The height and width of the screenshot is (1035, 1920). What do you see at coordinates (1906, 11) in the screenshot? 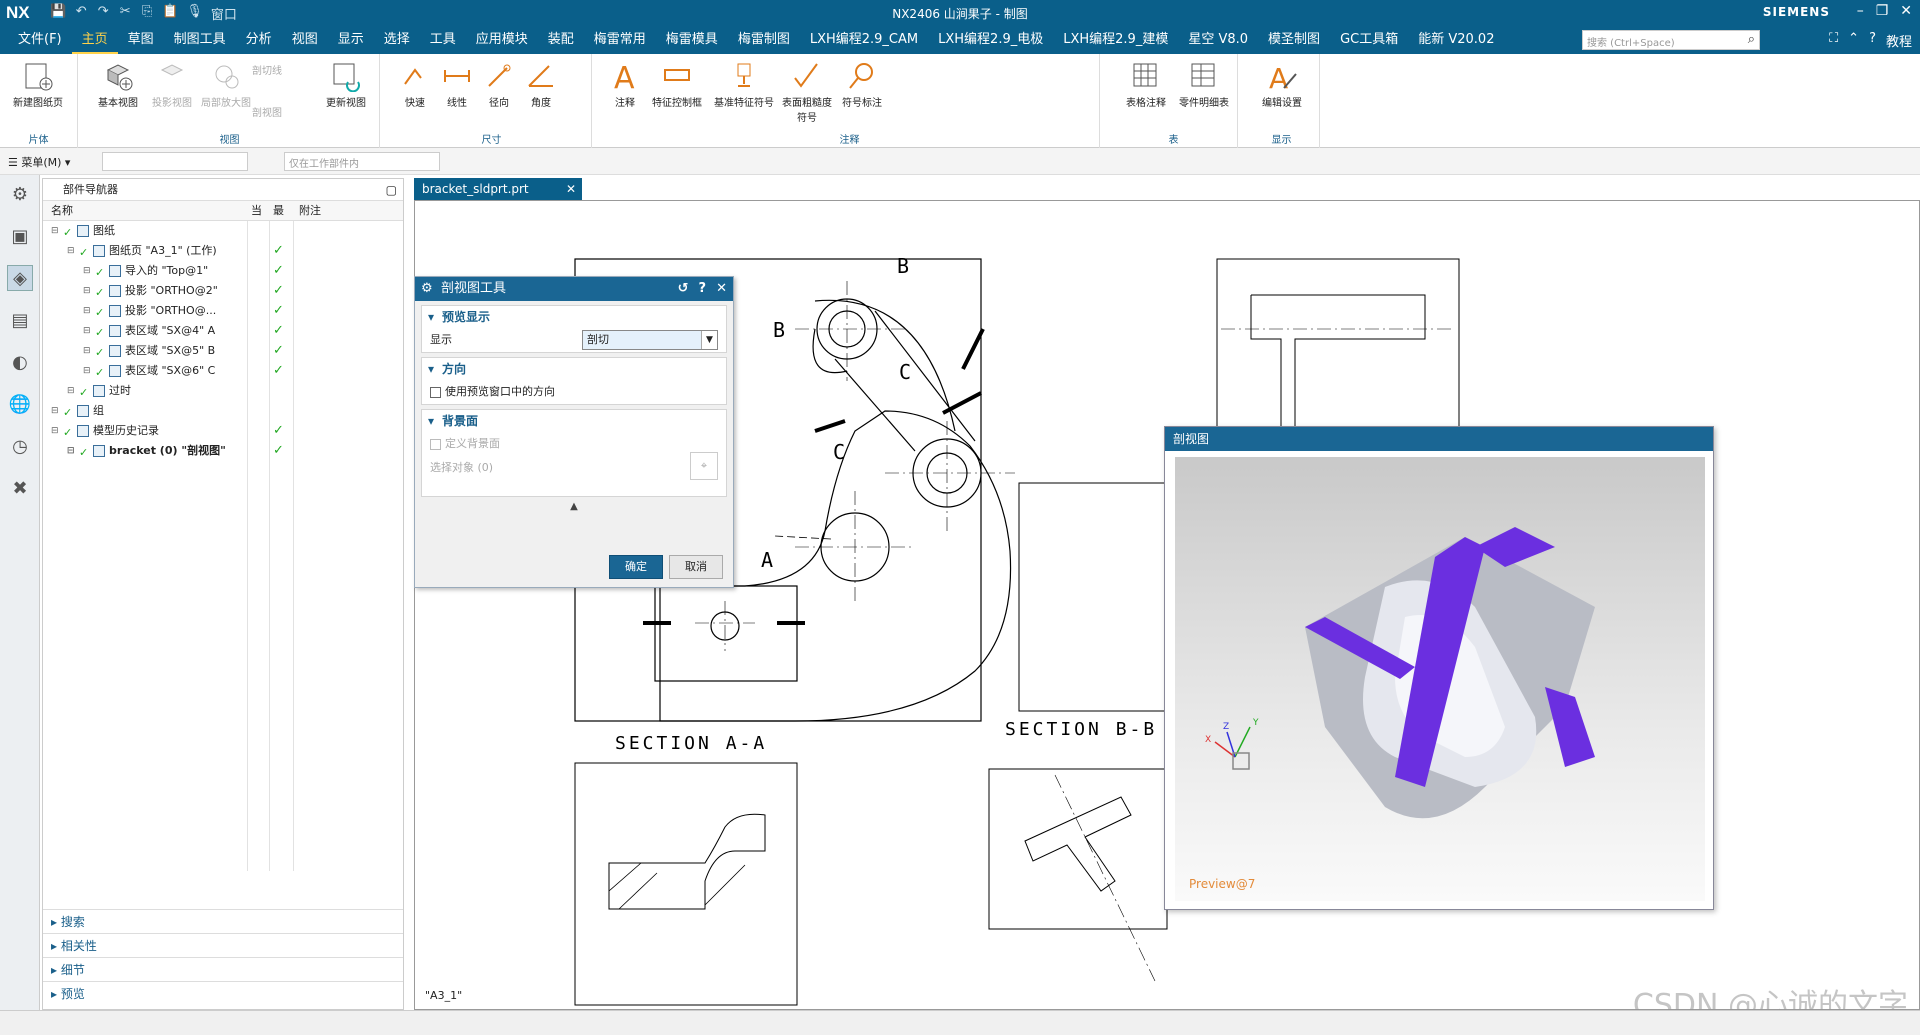
I see `close-icon: ✕` at bounding box center [1906, 11].